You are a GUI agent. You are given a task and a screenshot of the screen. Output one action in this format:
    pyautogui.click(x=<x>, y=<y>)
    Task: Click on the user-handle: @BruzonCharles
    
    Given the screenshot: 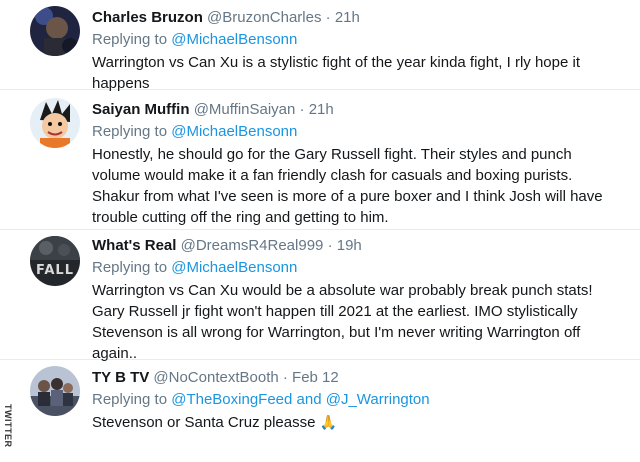 What is the action you would take?
    pyautogui.click(x=264, y=17)
    